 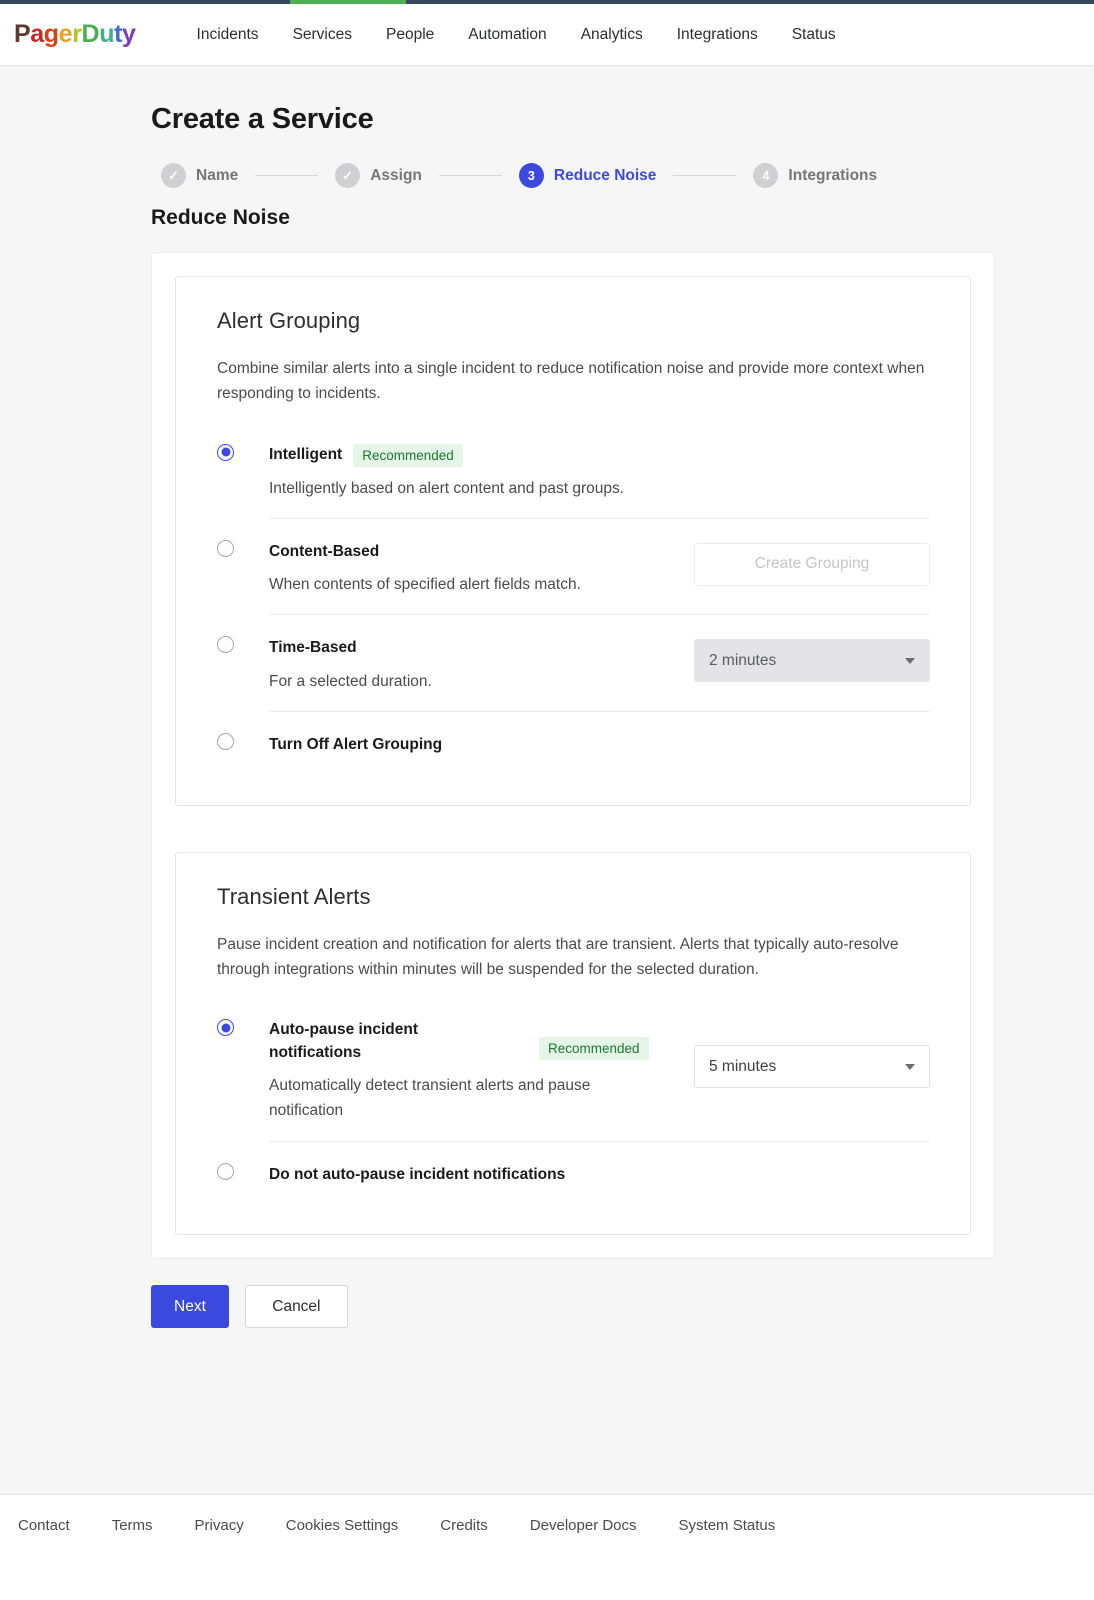 What do you see at coordinates (65, 34) in the screenshot?
I see `logo-letter: e` at bounding box center [65, 34].